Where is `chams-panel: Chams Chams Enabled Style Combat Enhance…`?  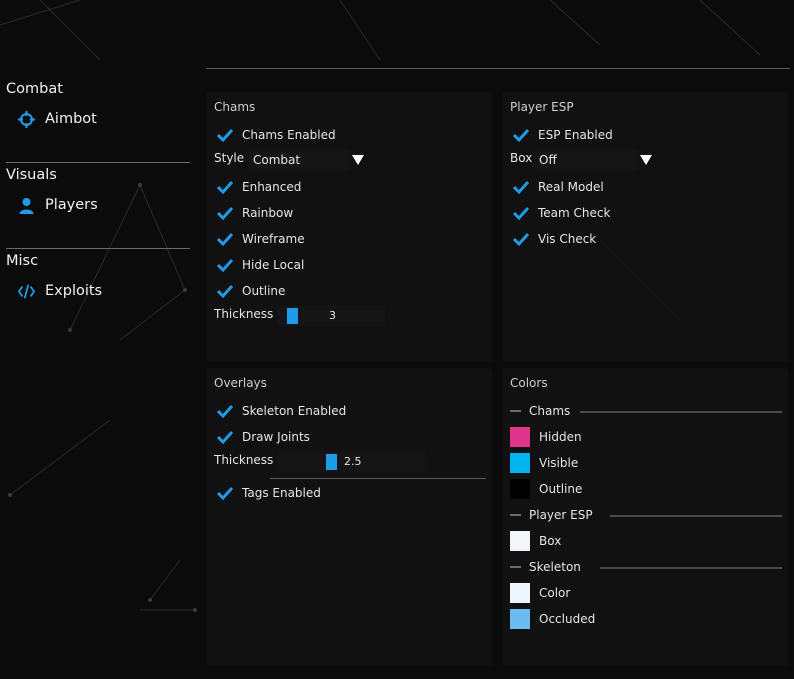 chams-panel: Chams Chams Enabled Style Combat Enhance… is located at coordinates (349, 227).